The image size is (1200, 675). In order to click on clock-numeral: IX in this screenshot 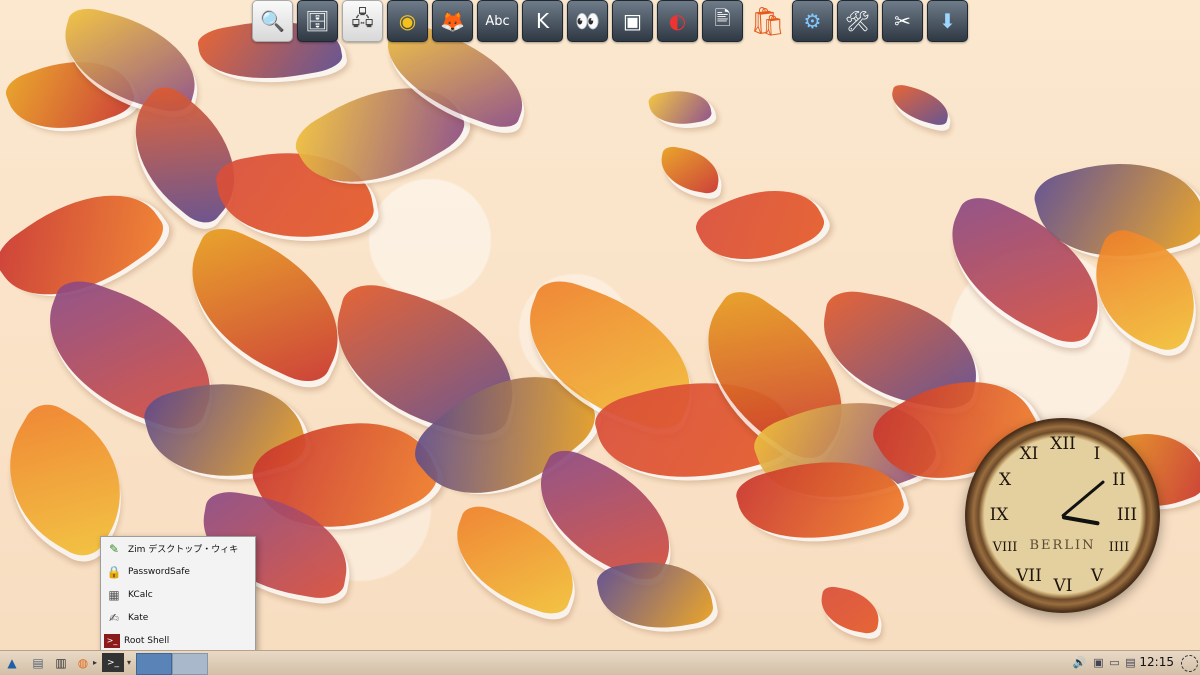, I will do `click(999, 515)`.